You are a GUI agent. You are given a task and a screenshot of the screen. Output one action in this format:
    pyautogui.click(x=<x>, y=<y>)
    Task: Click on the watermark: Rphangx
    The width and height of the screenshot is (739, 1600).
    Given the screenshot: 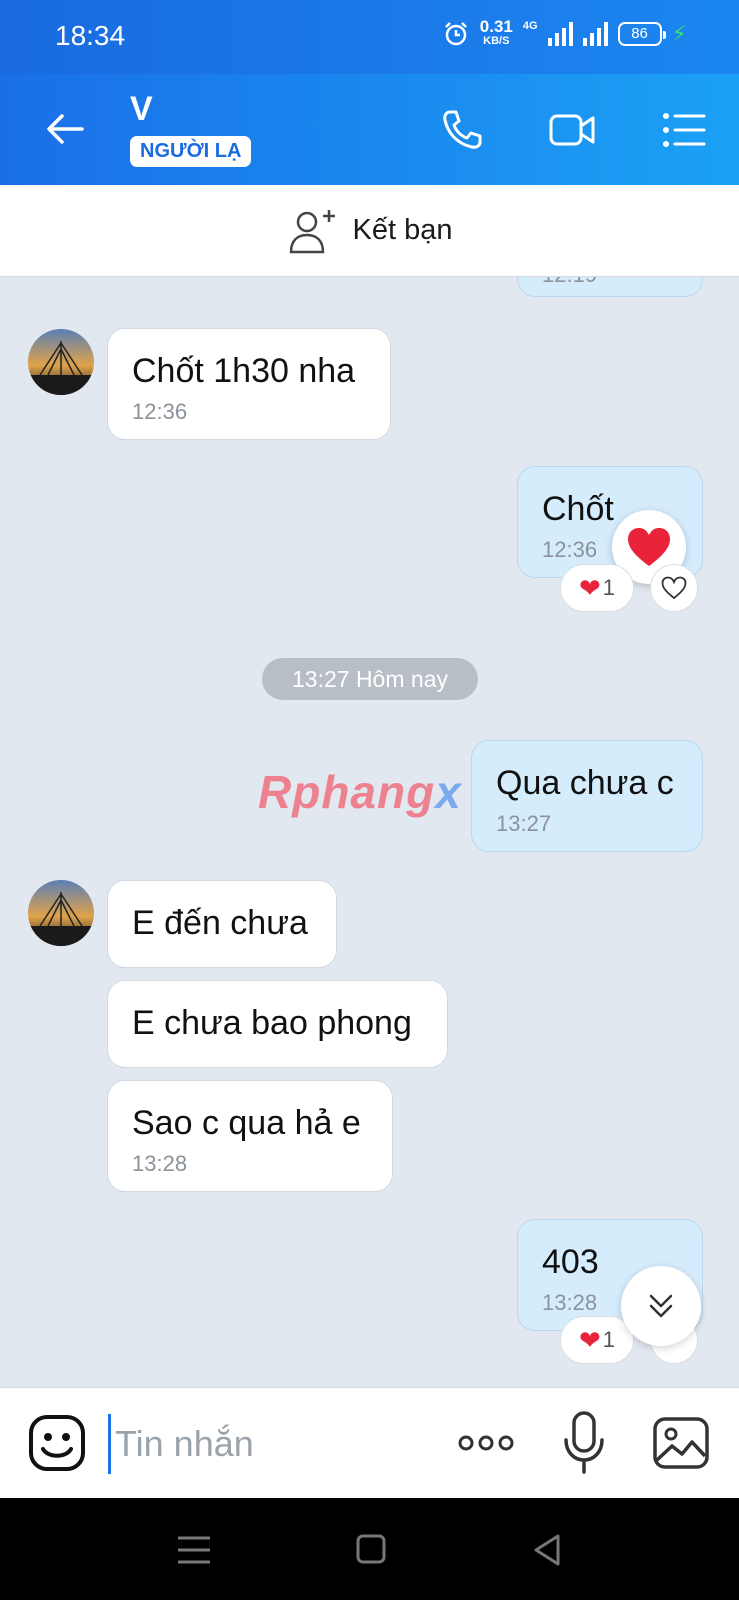 What is the action you would take?
    pyautogui.click(x=360, y=792)
    